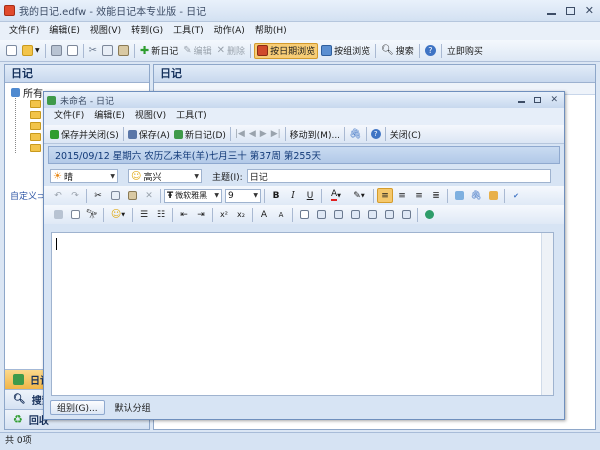  I want to click on table-delete-button, so click(389, 214).